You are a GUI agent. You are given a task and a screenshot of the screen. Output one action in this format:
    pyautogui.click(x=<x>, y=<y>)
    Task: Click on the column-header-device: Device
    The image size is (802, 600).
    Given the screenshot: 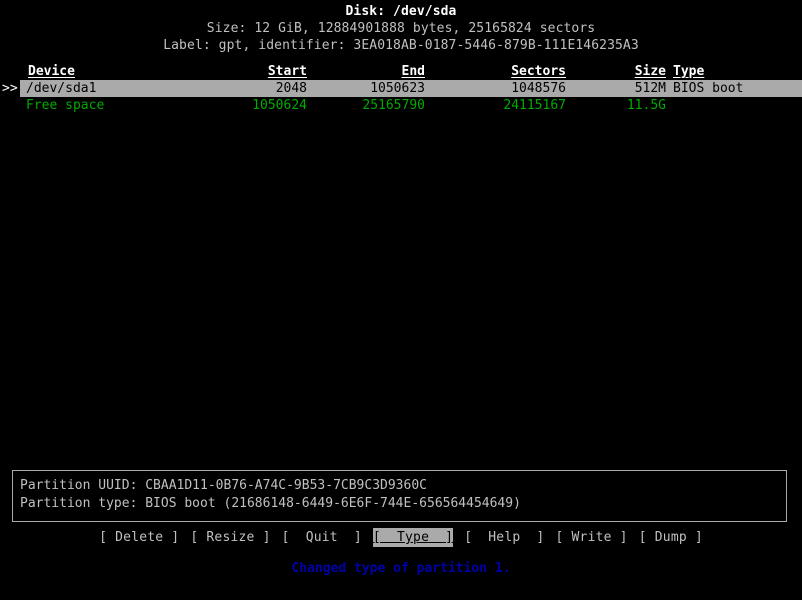 What is the action you would take?
    pyautogui.click(x=51, y=71)
    